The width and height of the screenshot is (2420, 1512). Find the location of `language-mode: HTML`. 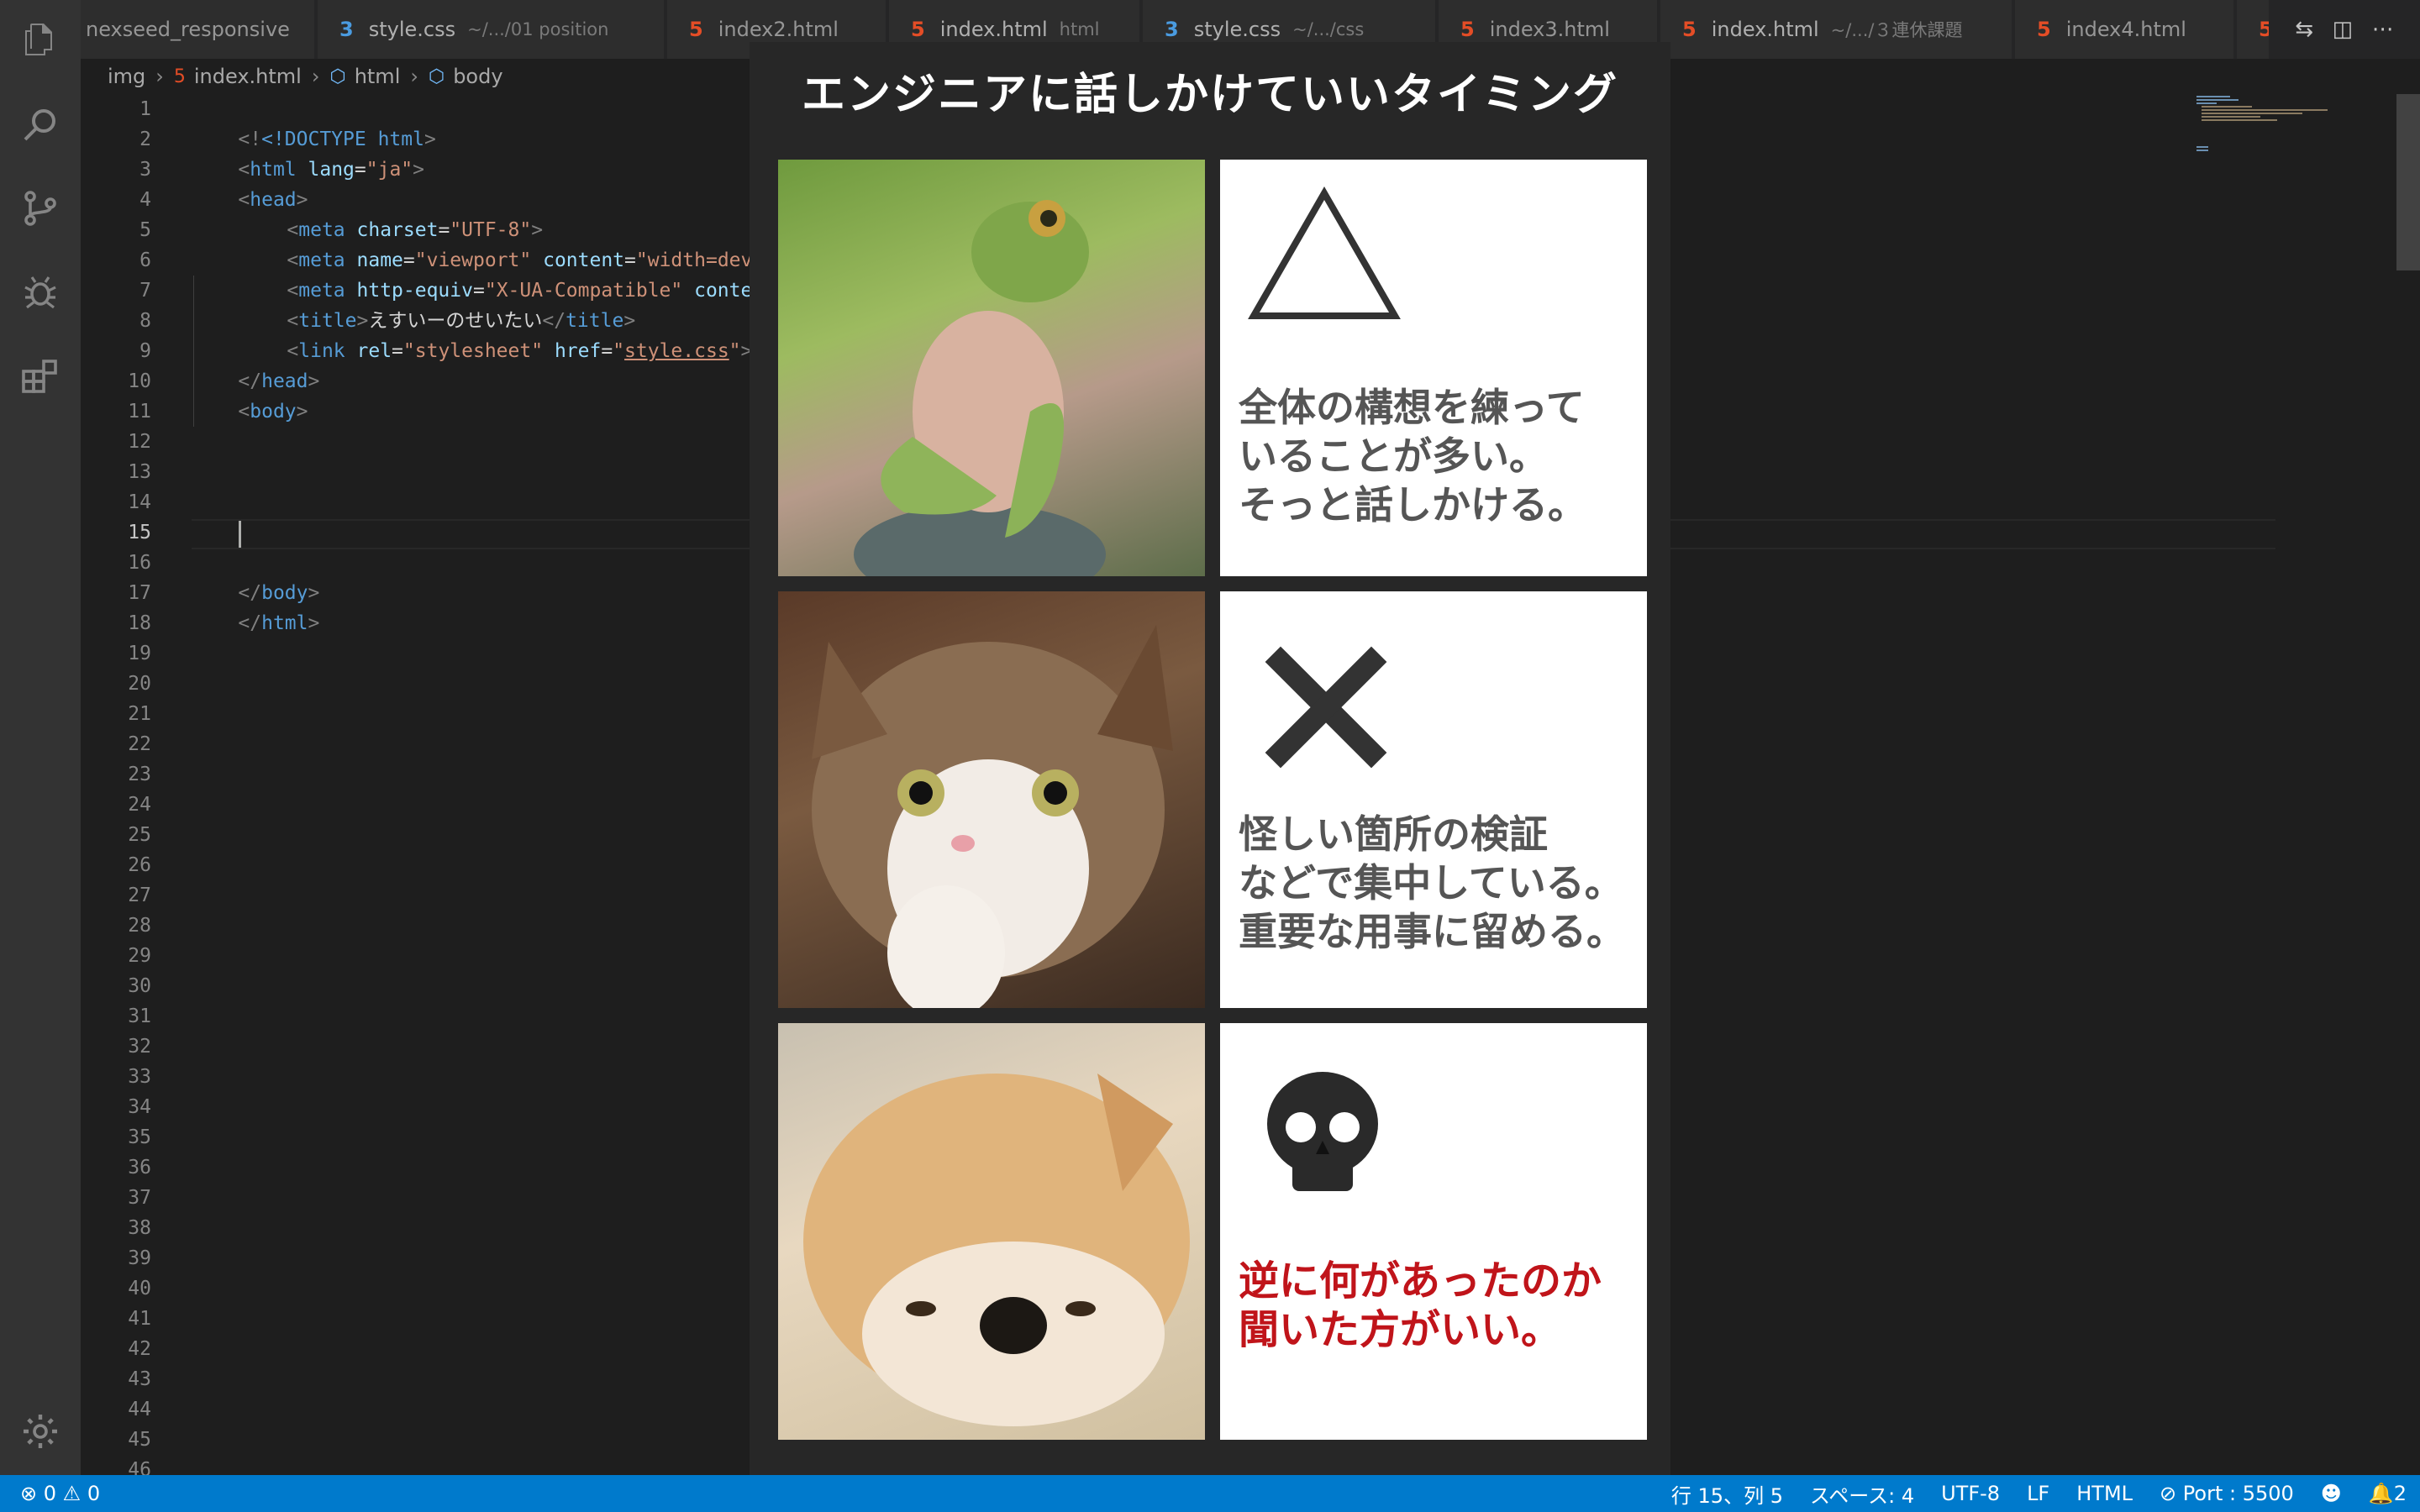

language-mode: HTML is located at coordinates (2104, 1493).